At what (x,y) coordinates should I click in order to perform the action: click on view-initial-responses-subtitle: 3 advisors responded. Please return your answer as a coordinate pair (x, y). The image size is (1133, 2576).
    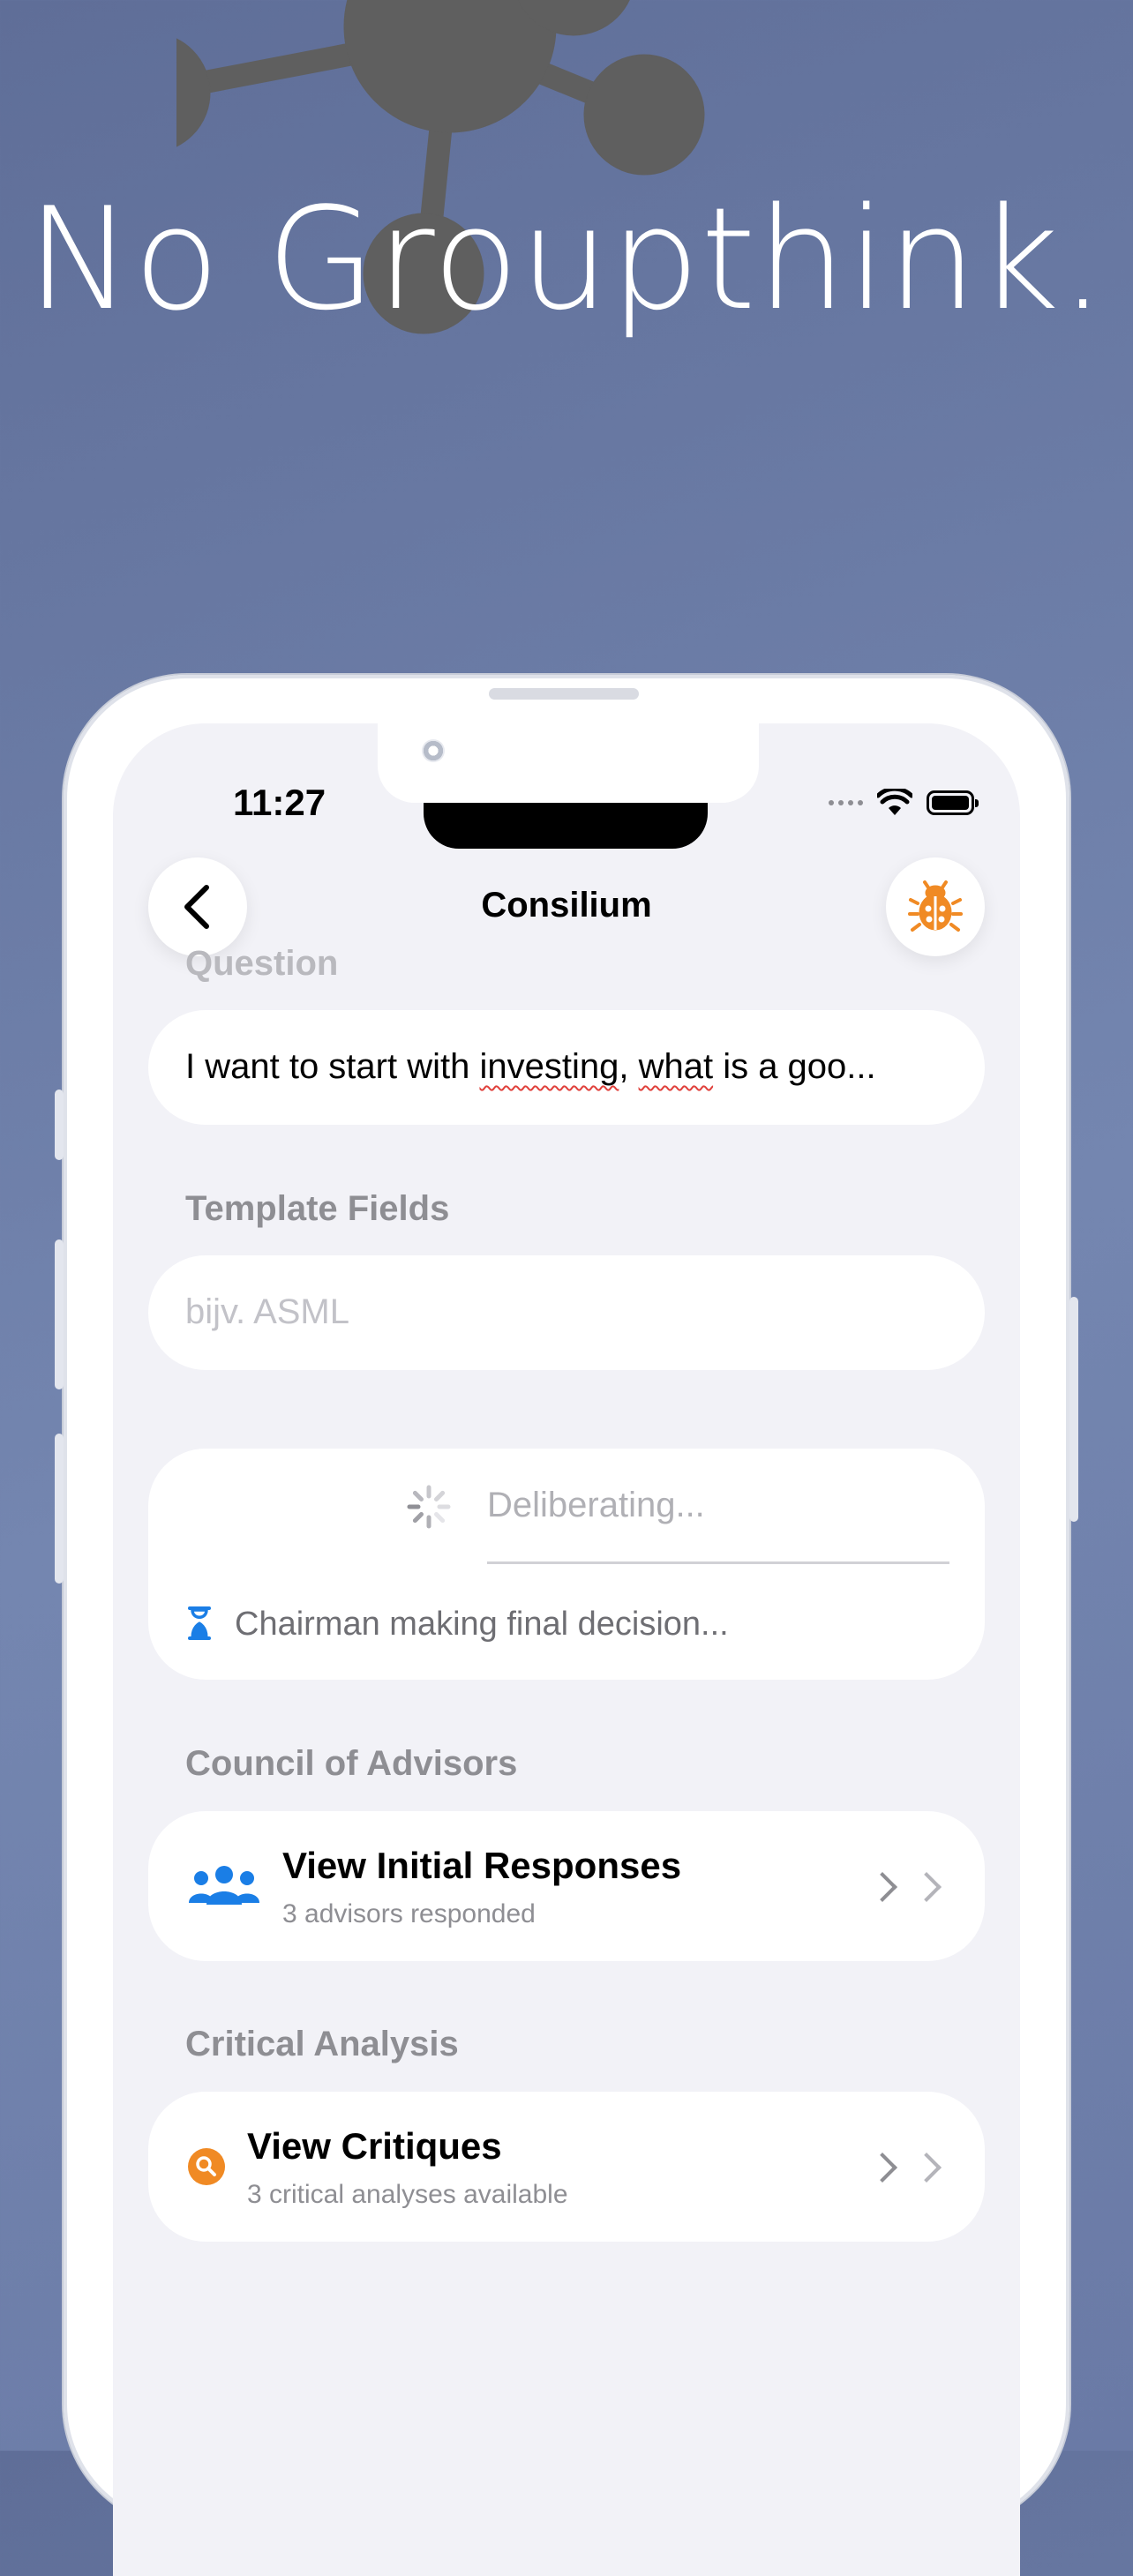
    Looking at the image, I should click on (409, 1914).